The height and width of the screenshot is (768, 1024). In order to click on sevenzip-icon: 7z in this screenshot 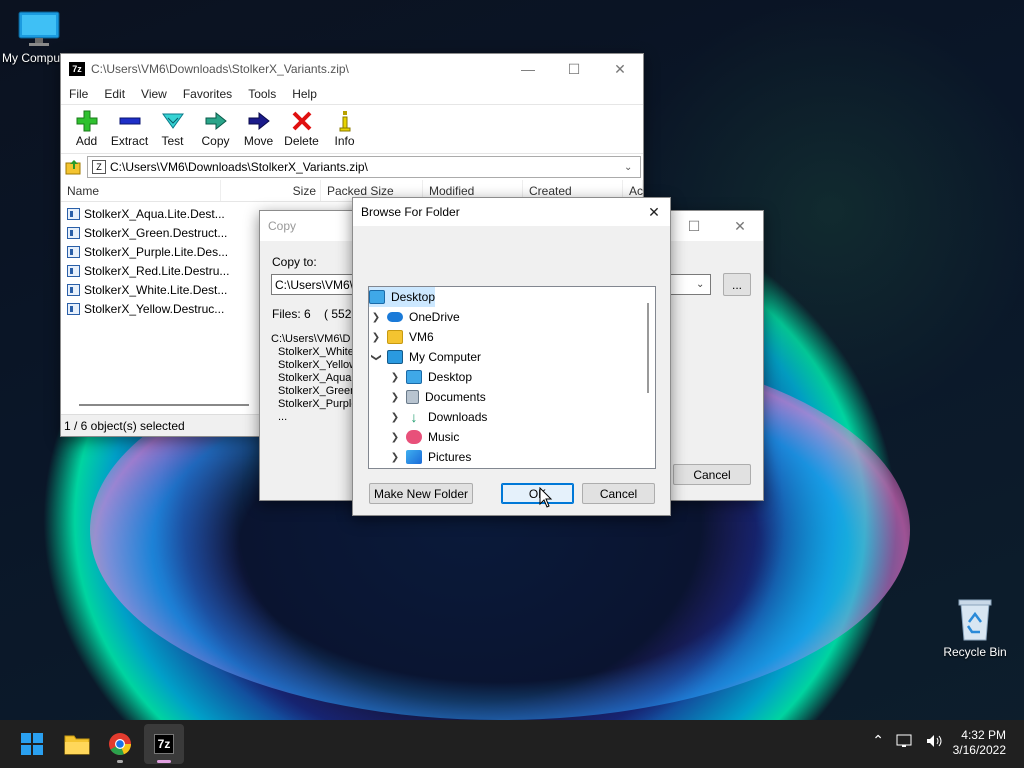, I will do `click(164, 744)`.